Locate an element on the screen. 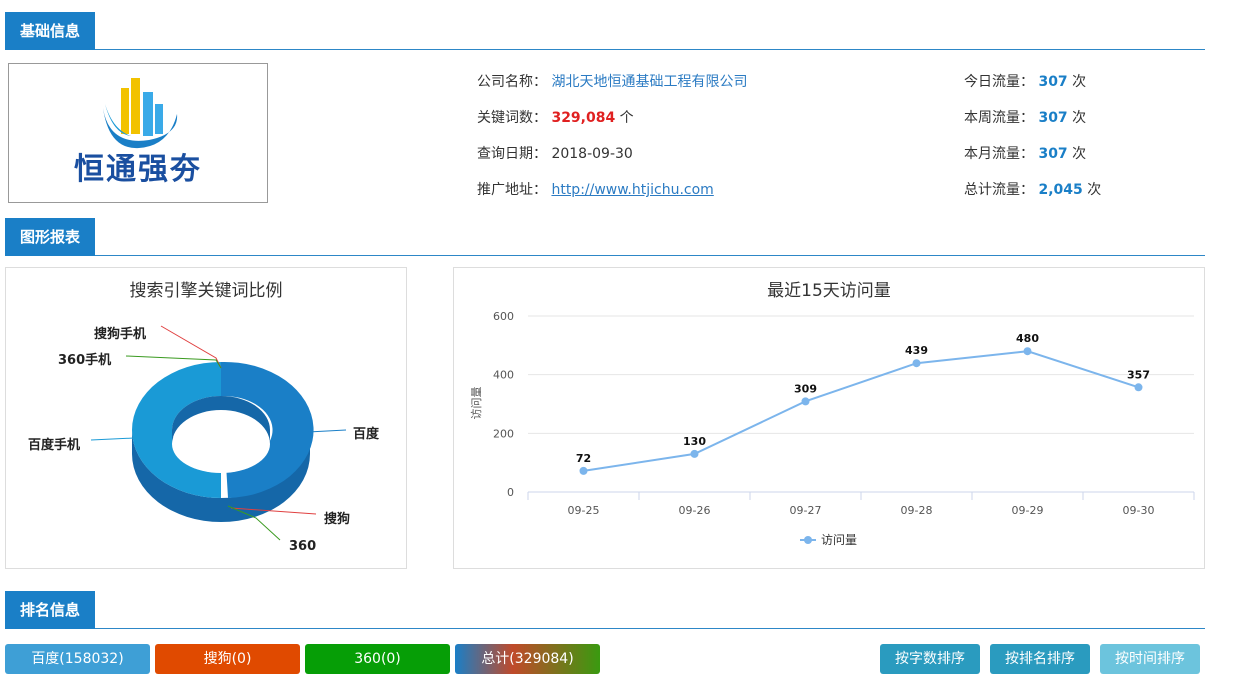 The image size is (1235, 680). promo-url-link: http://www.htjichu.com is located at coordinates (632, 190).